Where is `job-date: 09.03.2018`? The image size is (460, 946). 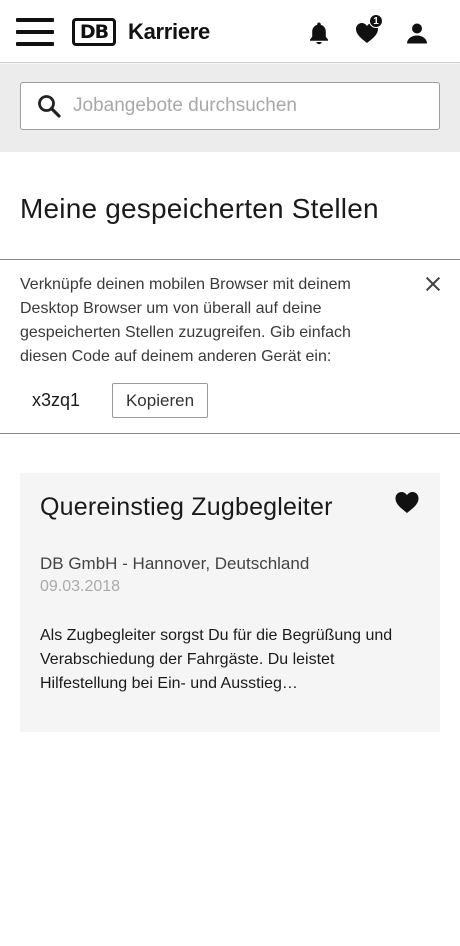
job-date: 09.03.2018 is located at coordinates (80, 586).